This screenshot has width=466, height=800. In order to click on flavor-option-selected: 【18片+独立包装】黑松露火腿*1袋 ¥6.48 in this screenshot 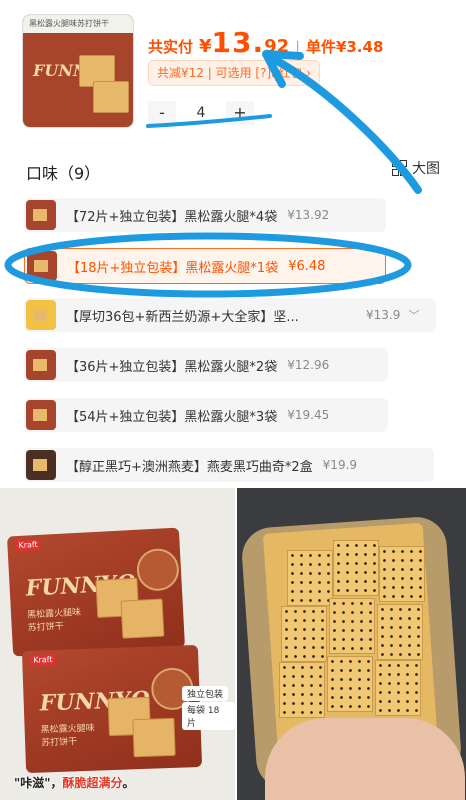, I will do `click(205, 266)`.